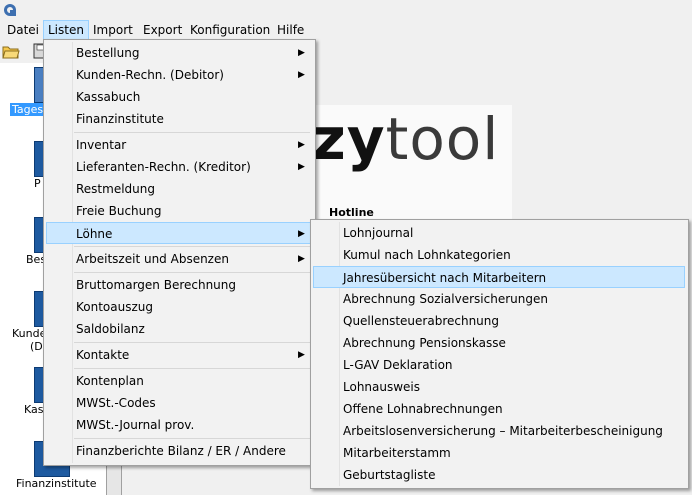  Describe the element at coordinates (179, 189) in the screenshot. I see `menu-item-restmeldung: Restmeldung` at that location.